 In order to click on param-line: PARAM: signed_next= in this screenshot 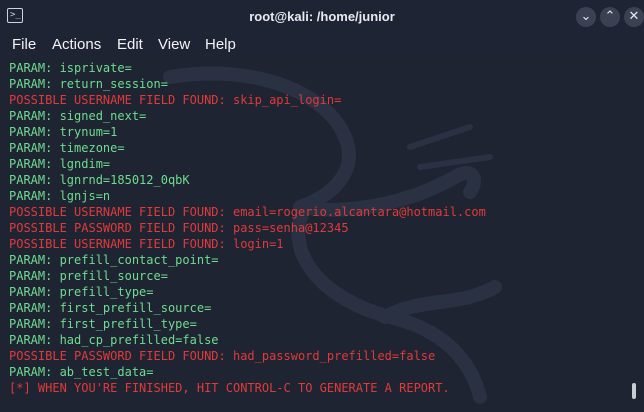, I will do `click(78, 116)`.